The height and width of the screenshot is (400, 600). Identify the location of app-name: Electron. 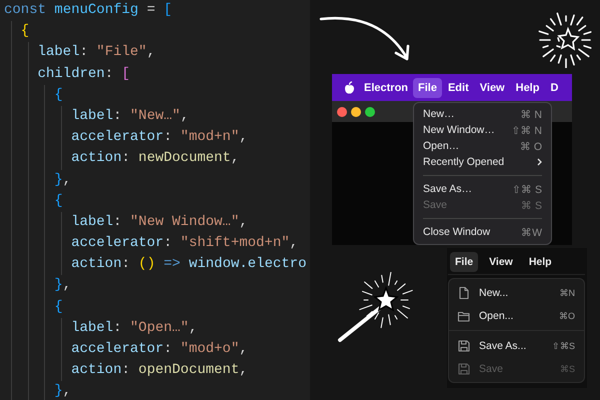
(386, 88).